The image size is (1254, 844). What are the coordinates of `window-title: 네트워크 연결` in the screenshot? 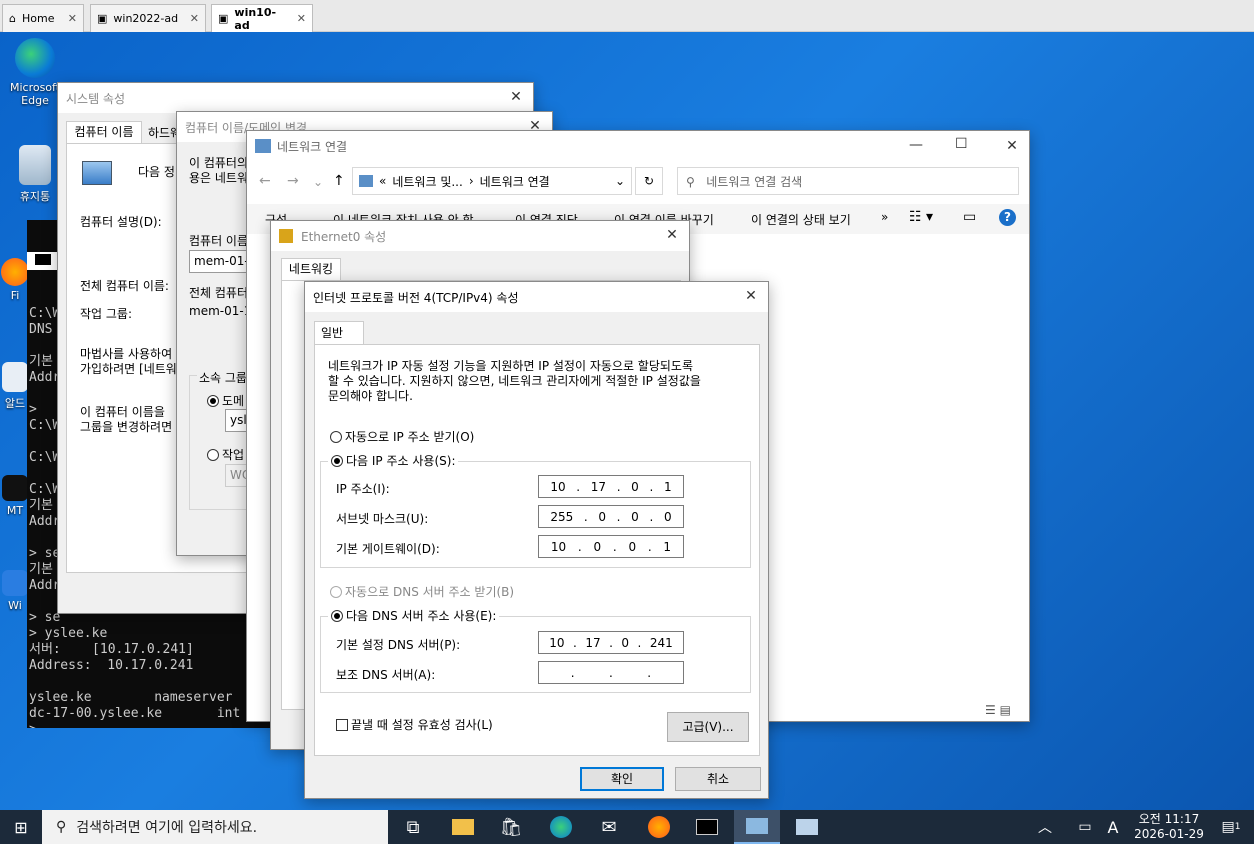 It's located at (312, 146).